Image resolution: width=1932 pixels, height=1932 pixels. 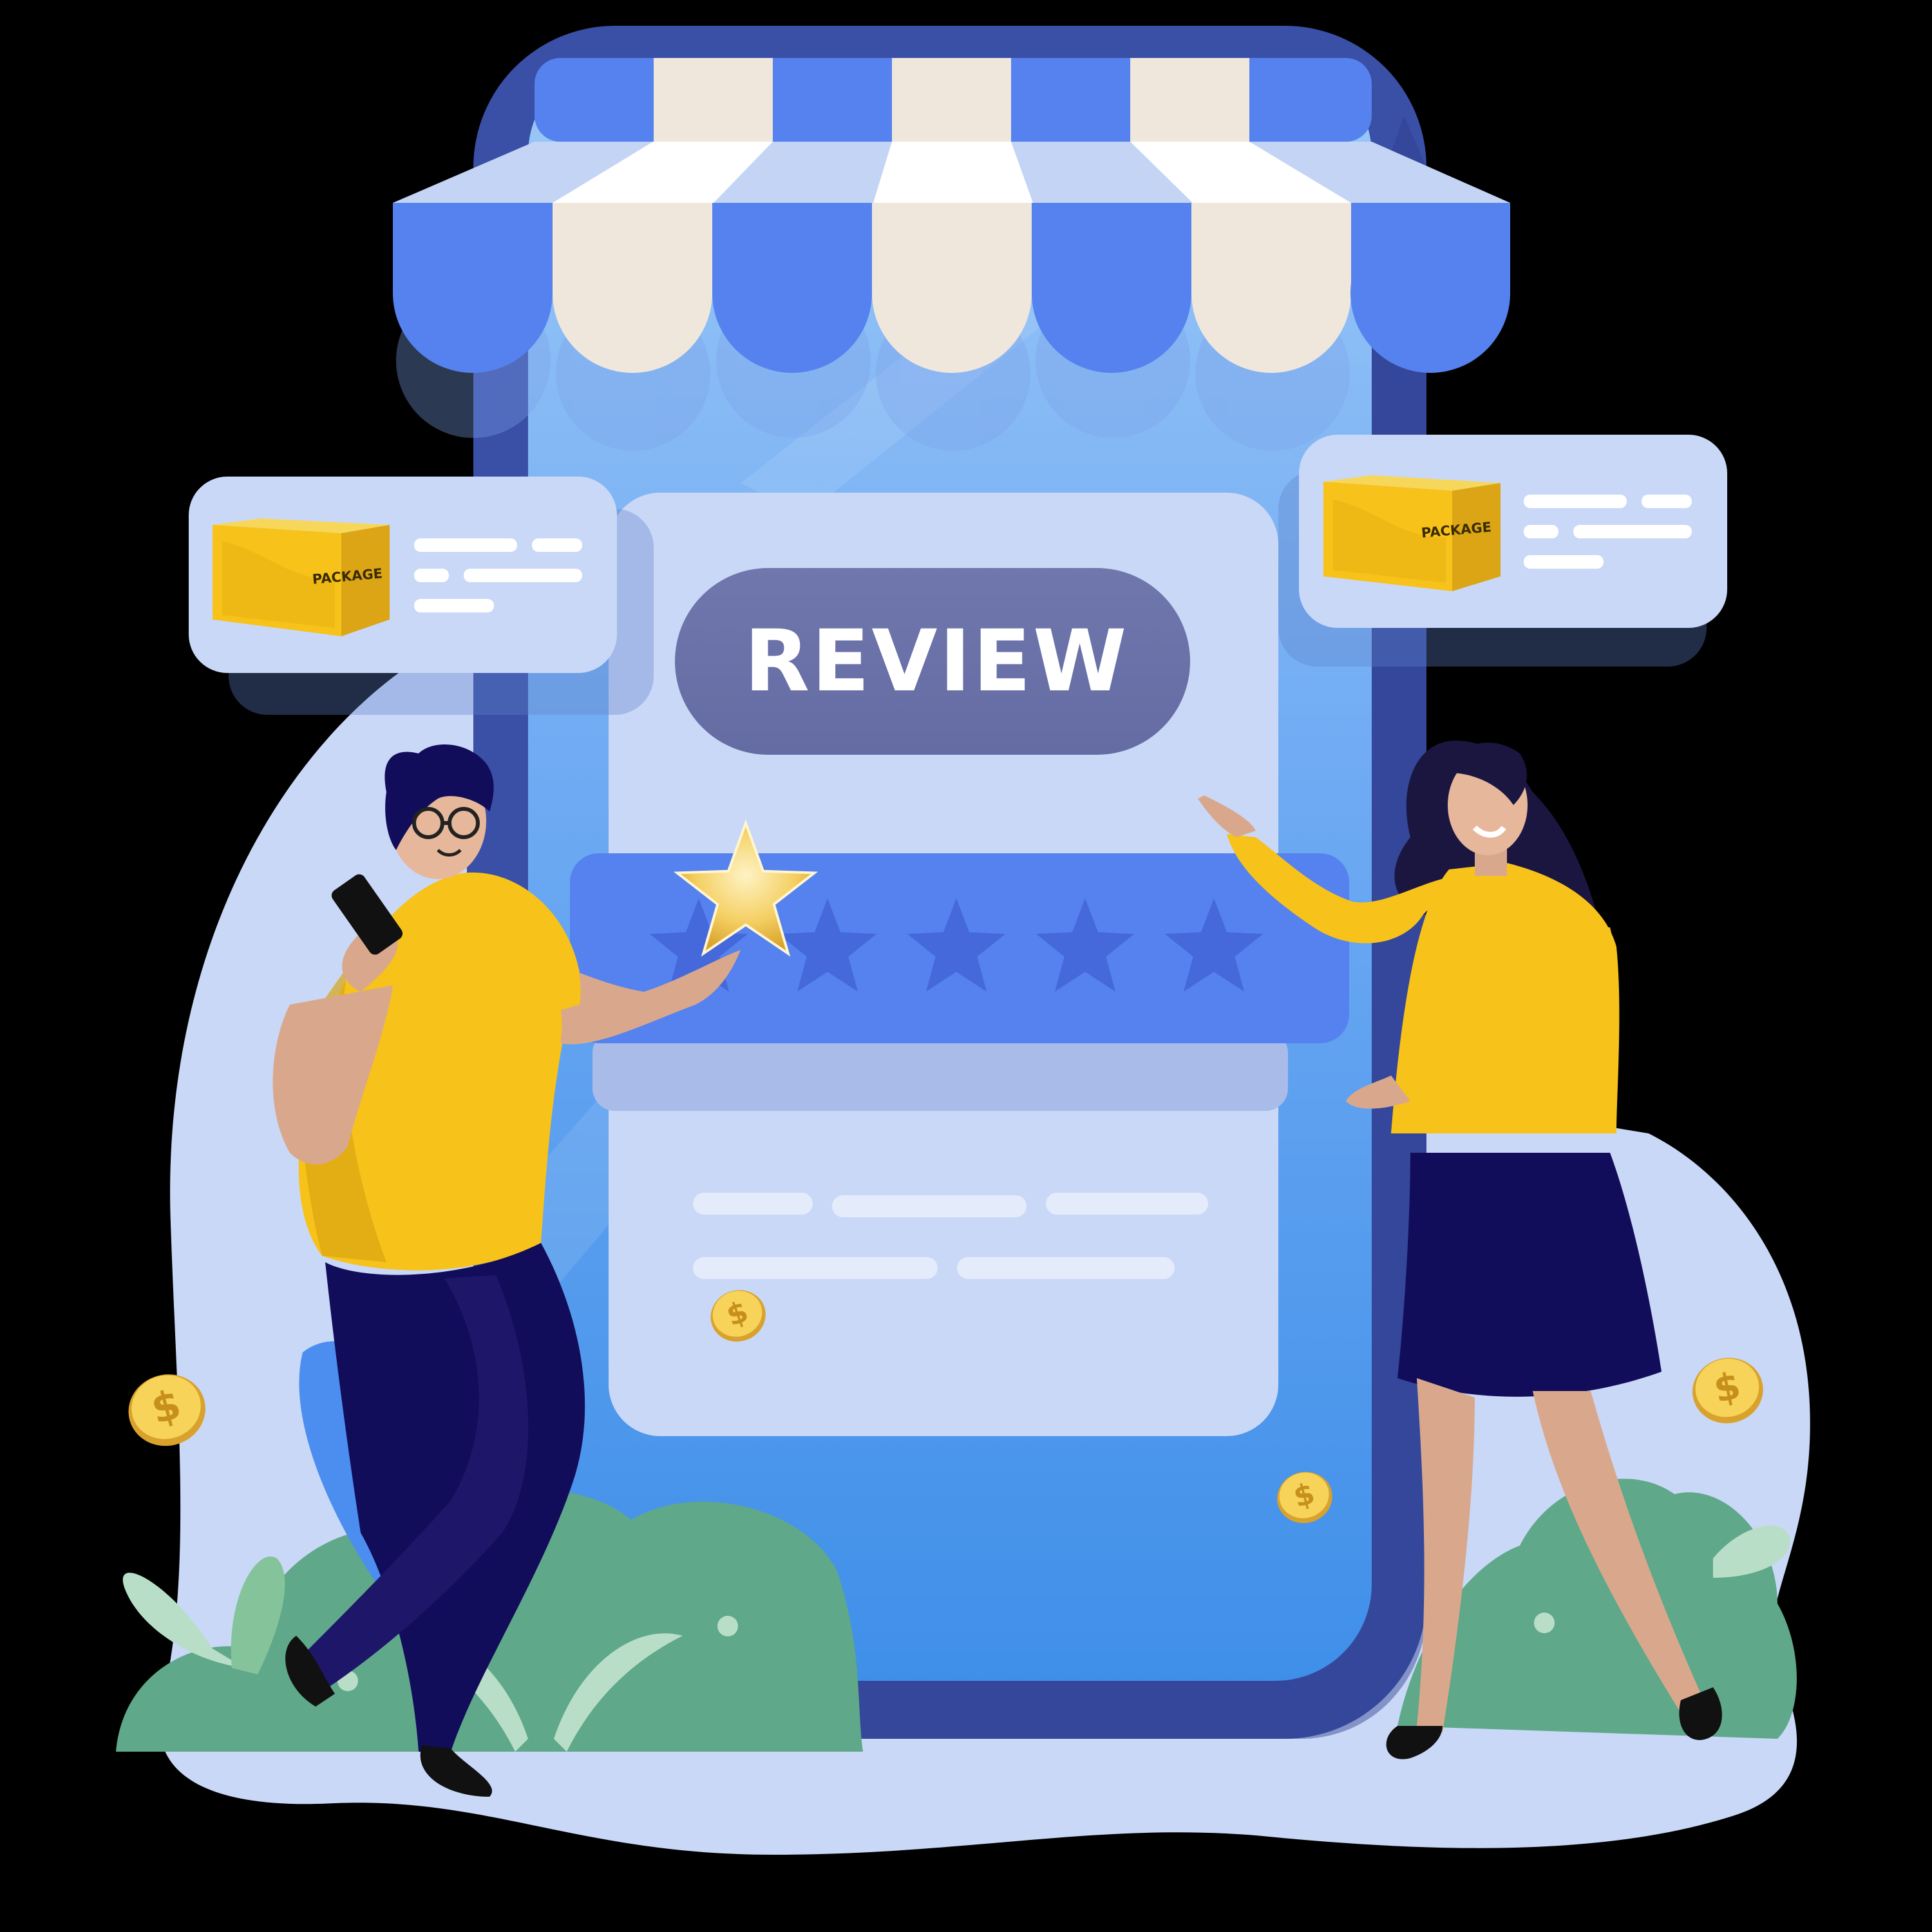 I want to click on package-card-right: PACKAGE, so click(x=1502, y=551).